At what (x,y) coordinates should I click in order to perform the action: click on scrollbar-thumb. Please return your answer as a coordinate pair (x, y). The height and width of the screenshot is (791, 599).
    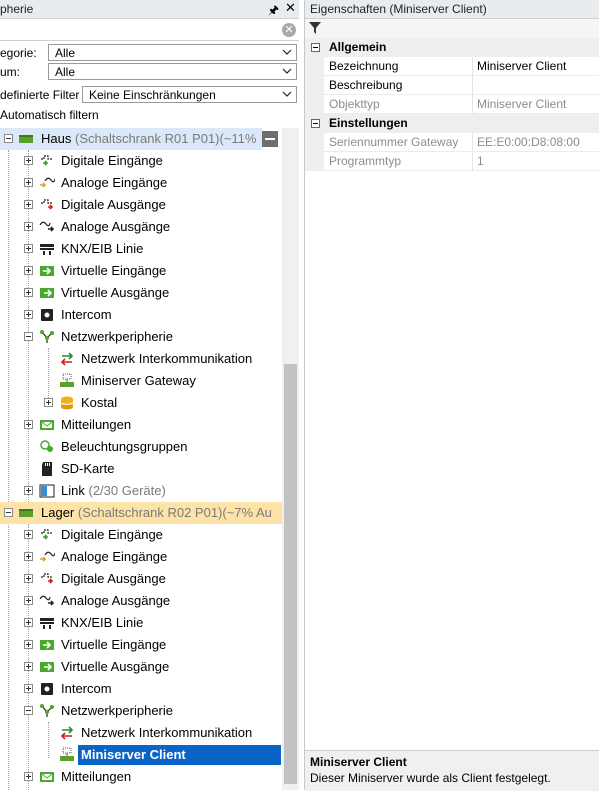
    Looking at the image, I should click on (290, 574).